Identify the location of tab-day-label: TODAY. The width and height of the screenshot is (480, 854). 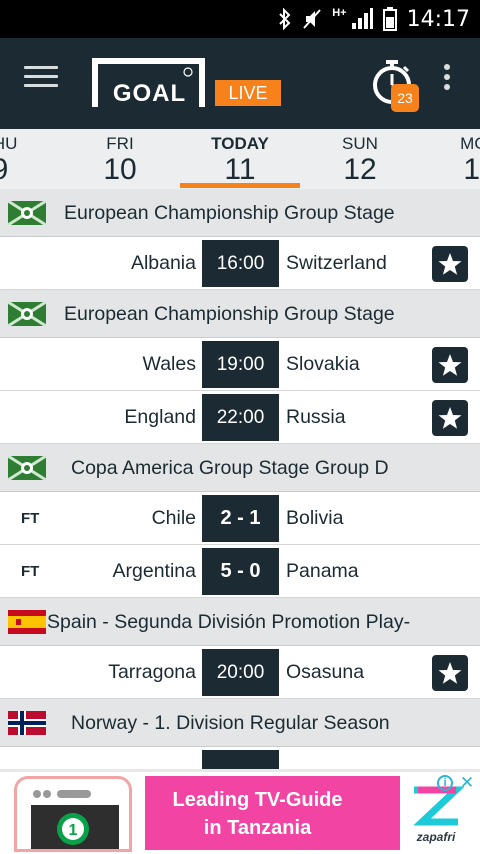
(240, 143).